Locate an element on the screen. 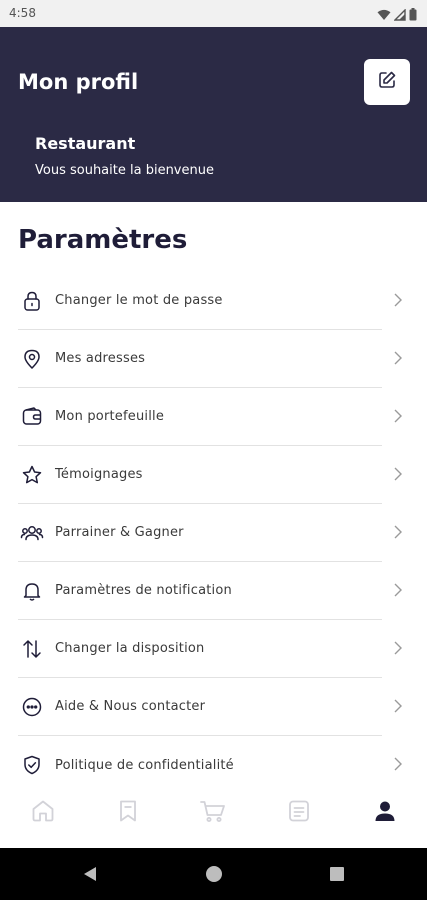  welcome-text: Vous souhaite la bienvenue is located at coordinates (124, 170).